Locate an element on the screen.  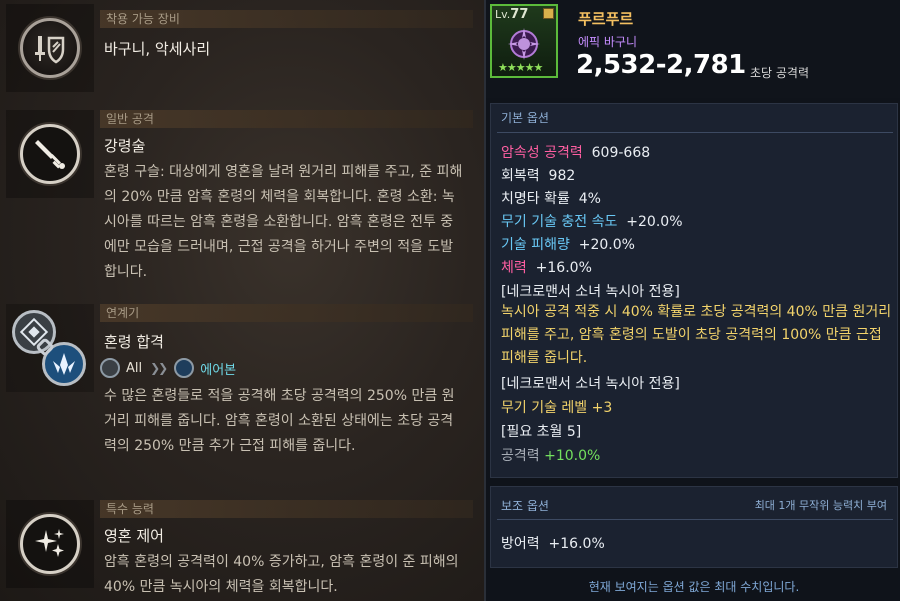
footer-note: 현재 보여지는 옵션 값은 최대 수치입니다. is located at coordinates (694, 587).